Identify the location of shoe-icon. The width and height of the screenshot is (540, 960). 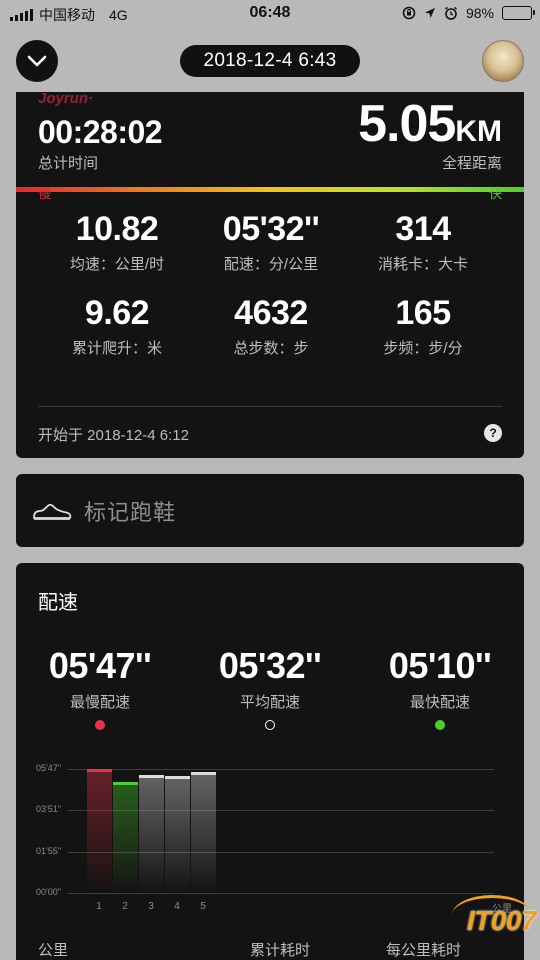
(52, 511).